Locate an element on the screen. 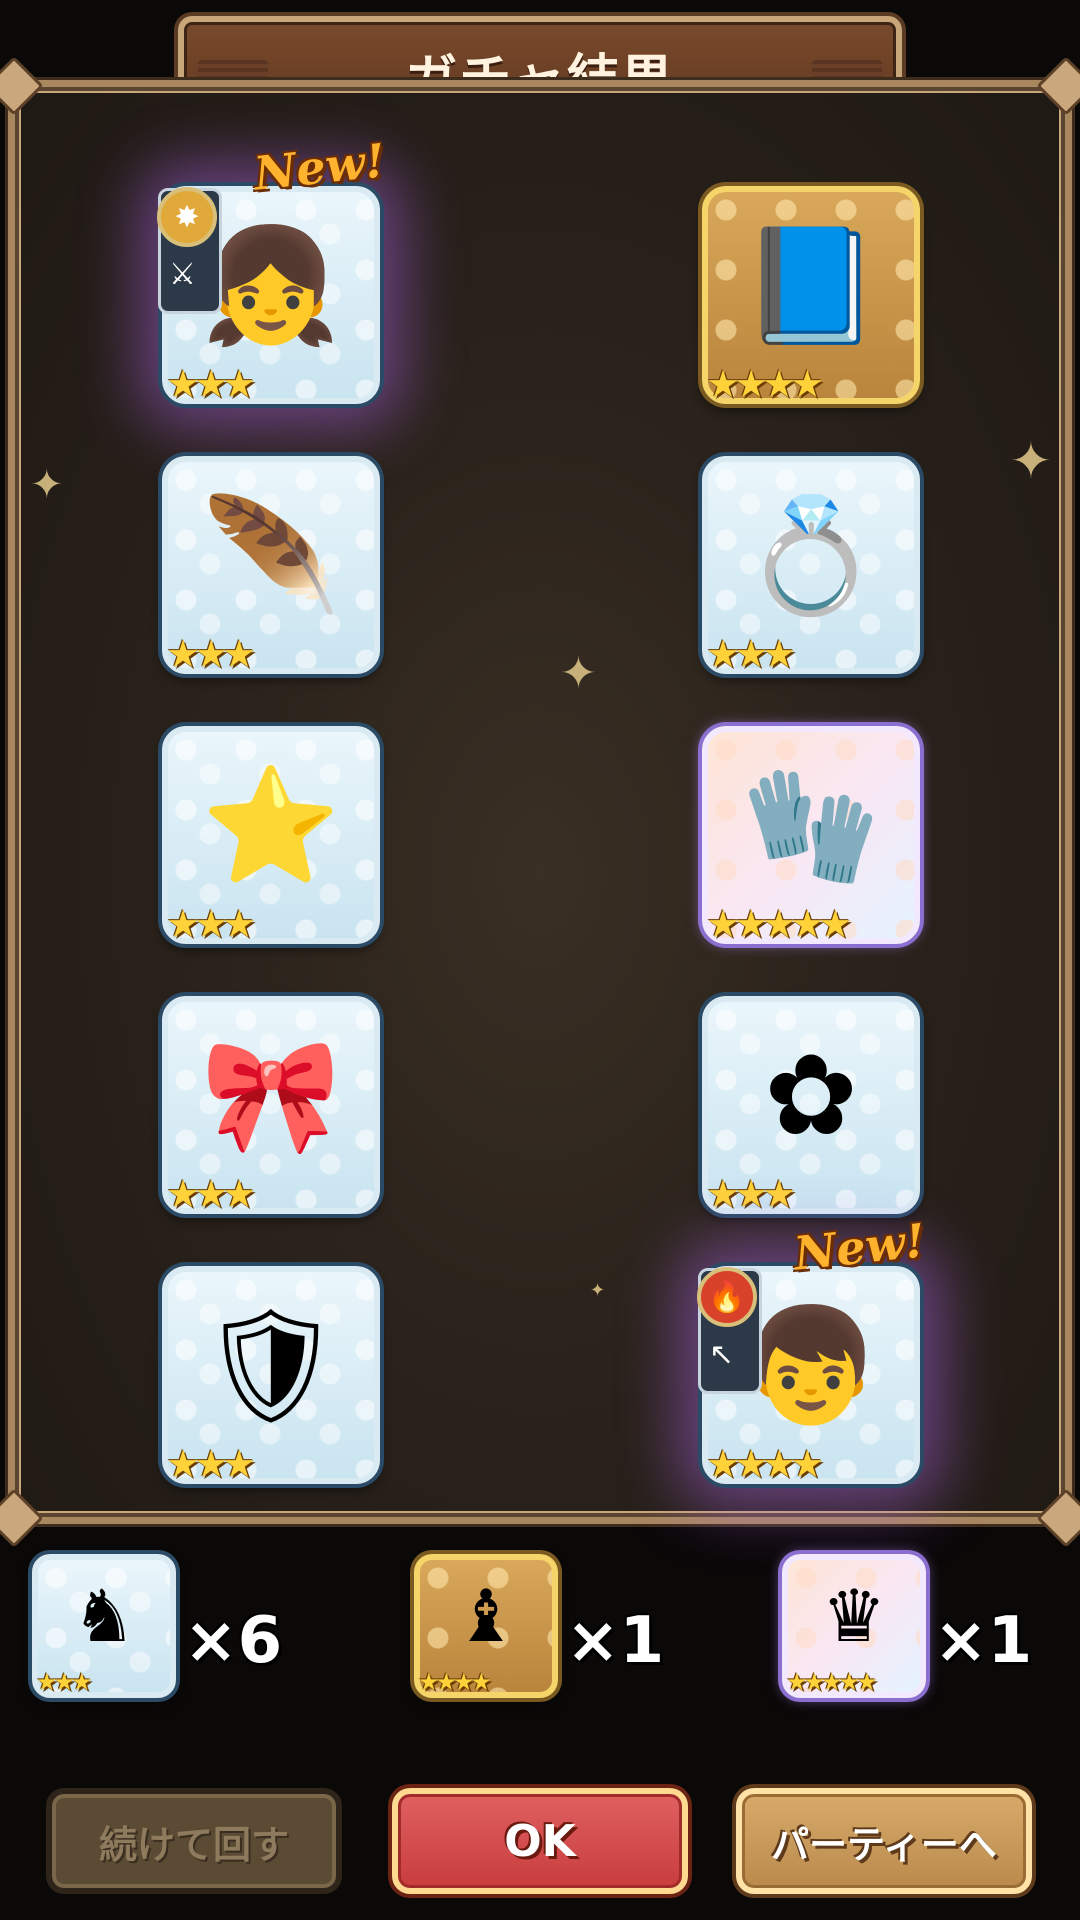  reward-card: ♞ ★★★ is located at coordinates (104, 1626).